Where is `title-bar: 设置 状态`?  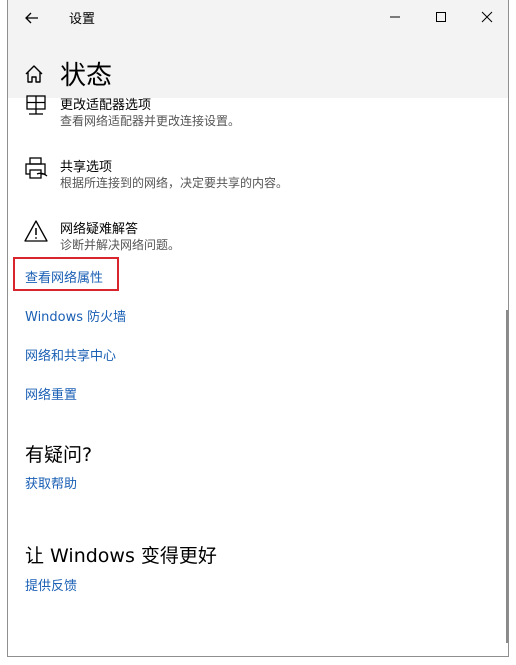 title-bar: 设置 状态 is located at coordinates (258, 49).